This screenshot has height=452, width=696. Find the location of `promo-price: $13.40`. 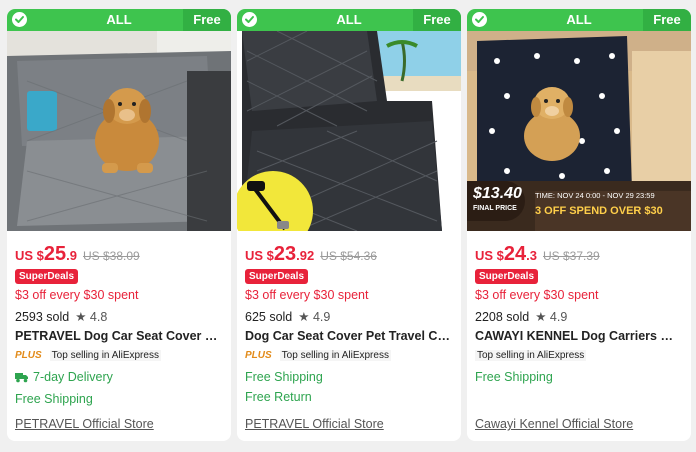

promo-price: $13.40 is located at coordinates (497, 193).